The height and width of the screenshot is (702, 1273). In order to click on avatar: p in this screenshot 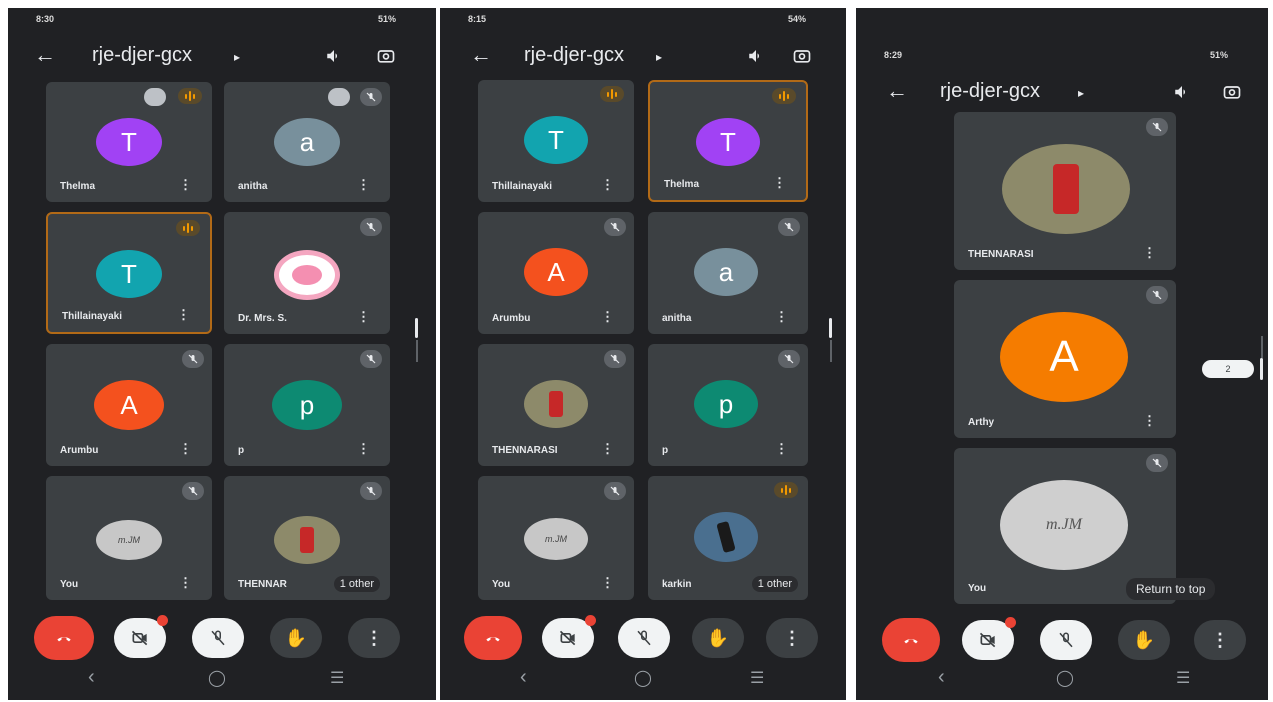, I will do `click(726, 404)`.